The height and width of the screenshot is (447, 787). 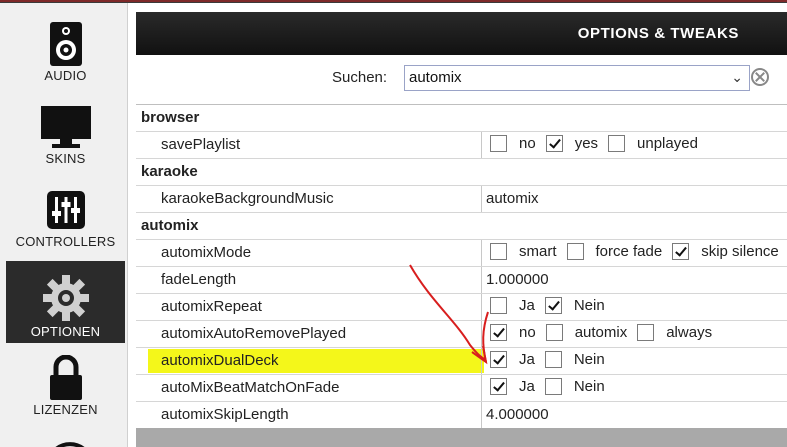 I want to click on option-row-automixskiplength: automixSkipLength 4.000000, so click(x=461, y=415).